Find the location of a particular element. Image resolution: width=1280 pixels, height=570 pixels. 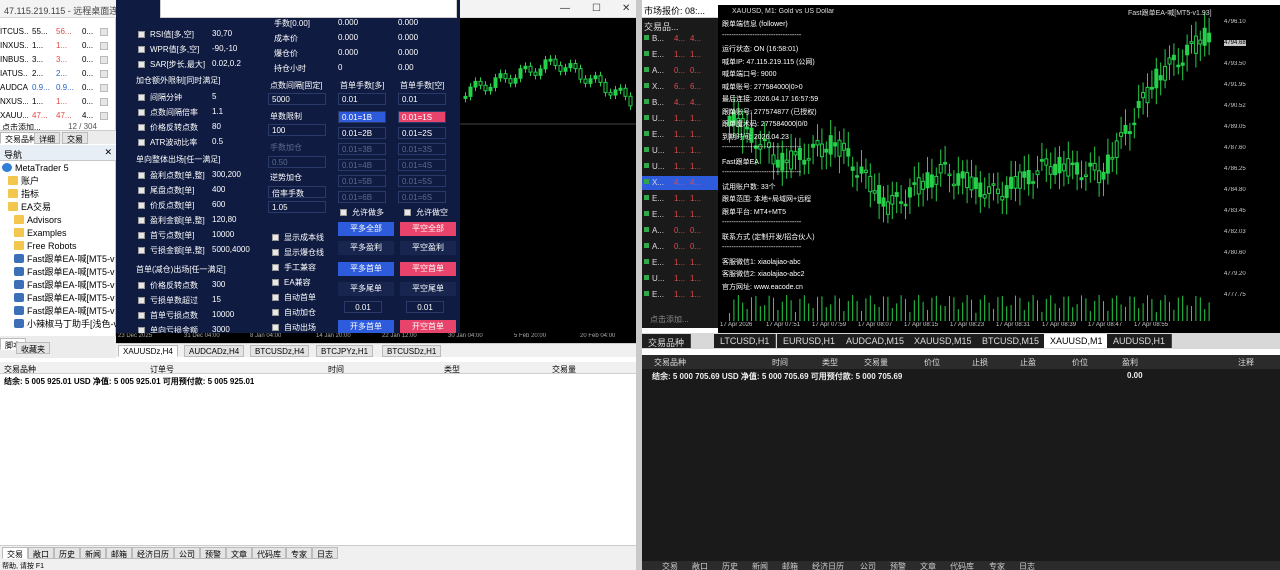

right-col-header: 止损 is located at coordinates (980, 362).